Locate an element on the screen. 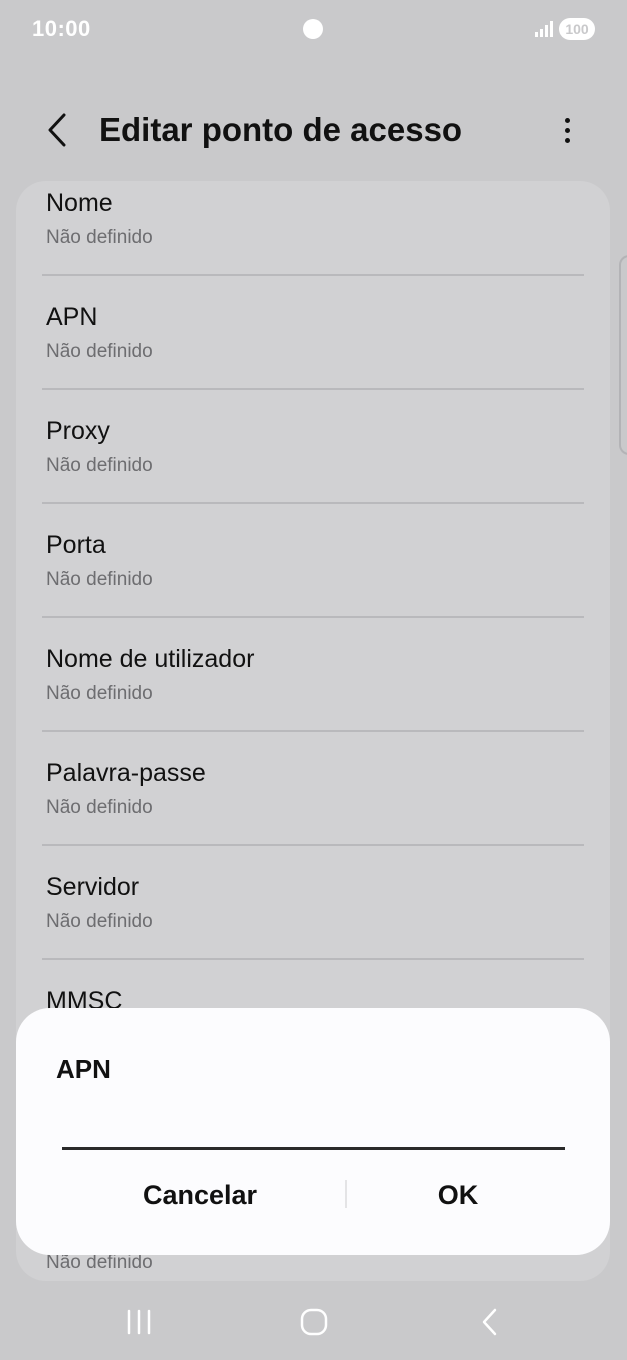 The width and height of the screenshot is (627, 1360). back-icon is located at coordinates (489, 1322).